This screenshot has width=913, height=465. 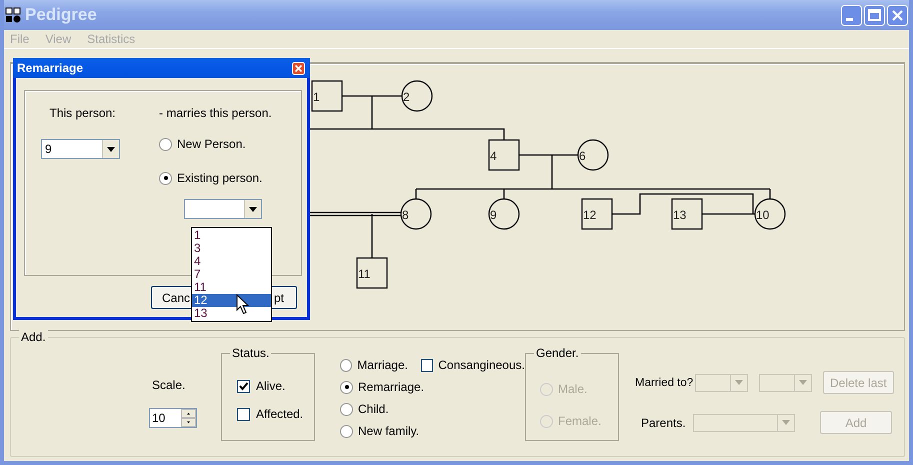 I want to click on maximize-icon, so click(x=874, y=15).